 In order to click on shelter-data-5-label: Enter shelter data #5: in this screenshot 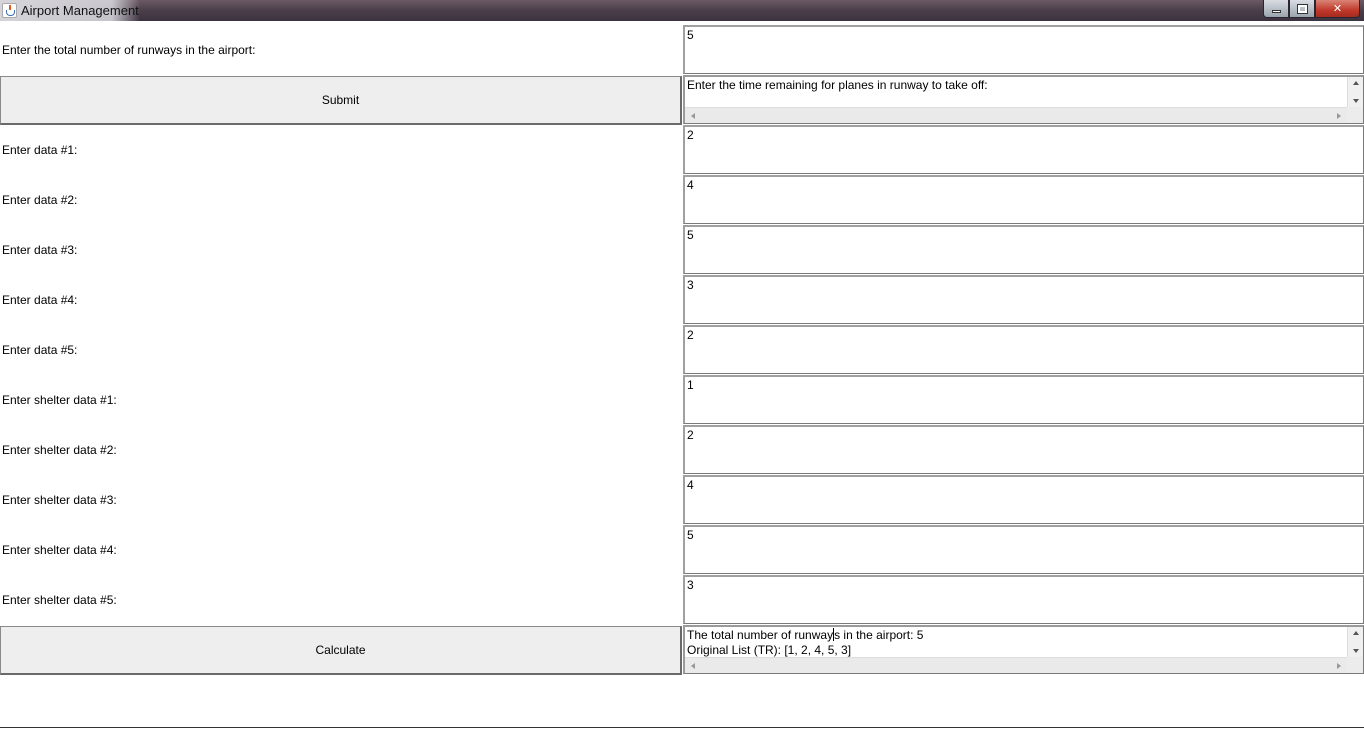, I will do `click(59, 600)`.